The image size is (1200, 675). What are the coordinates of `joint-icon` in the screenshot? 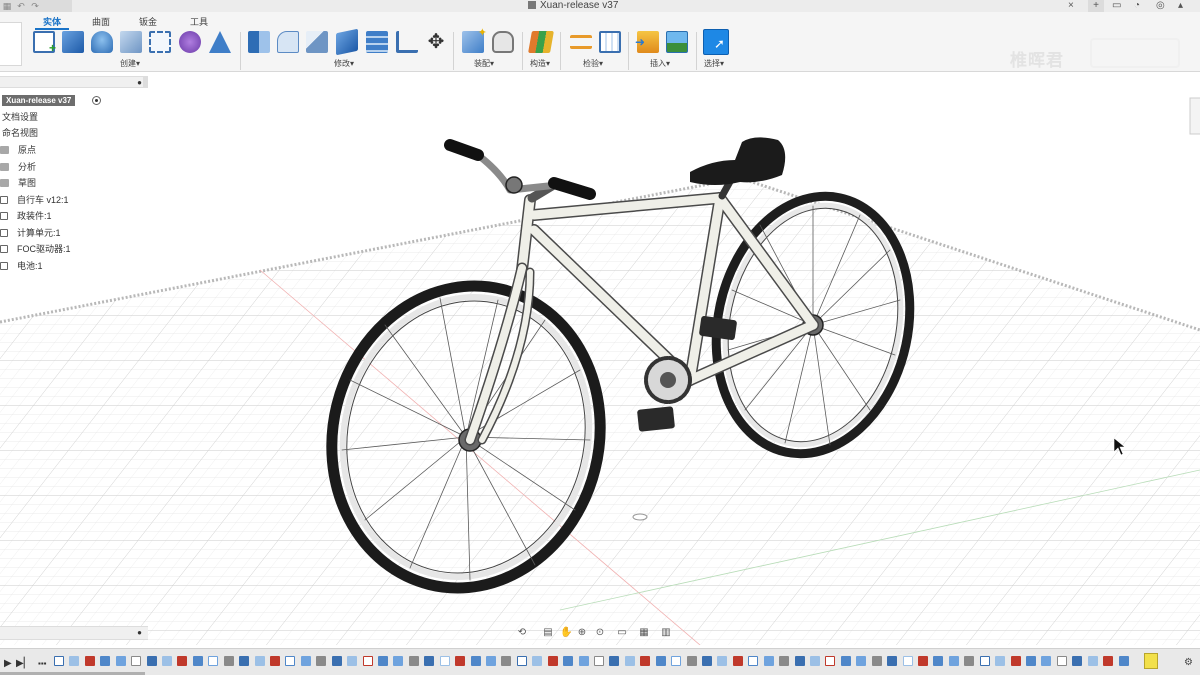 It's located at (503, 42).